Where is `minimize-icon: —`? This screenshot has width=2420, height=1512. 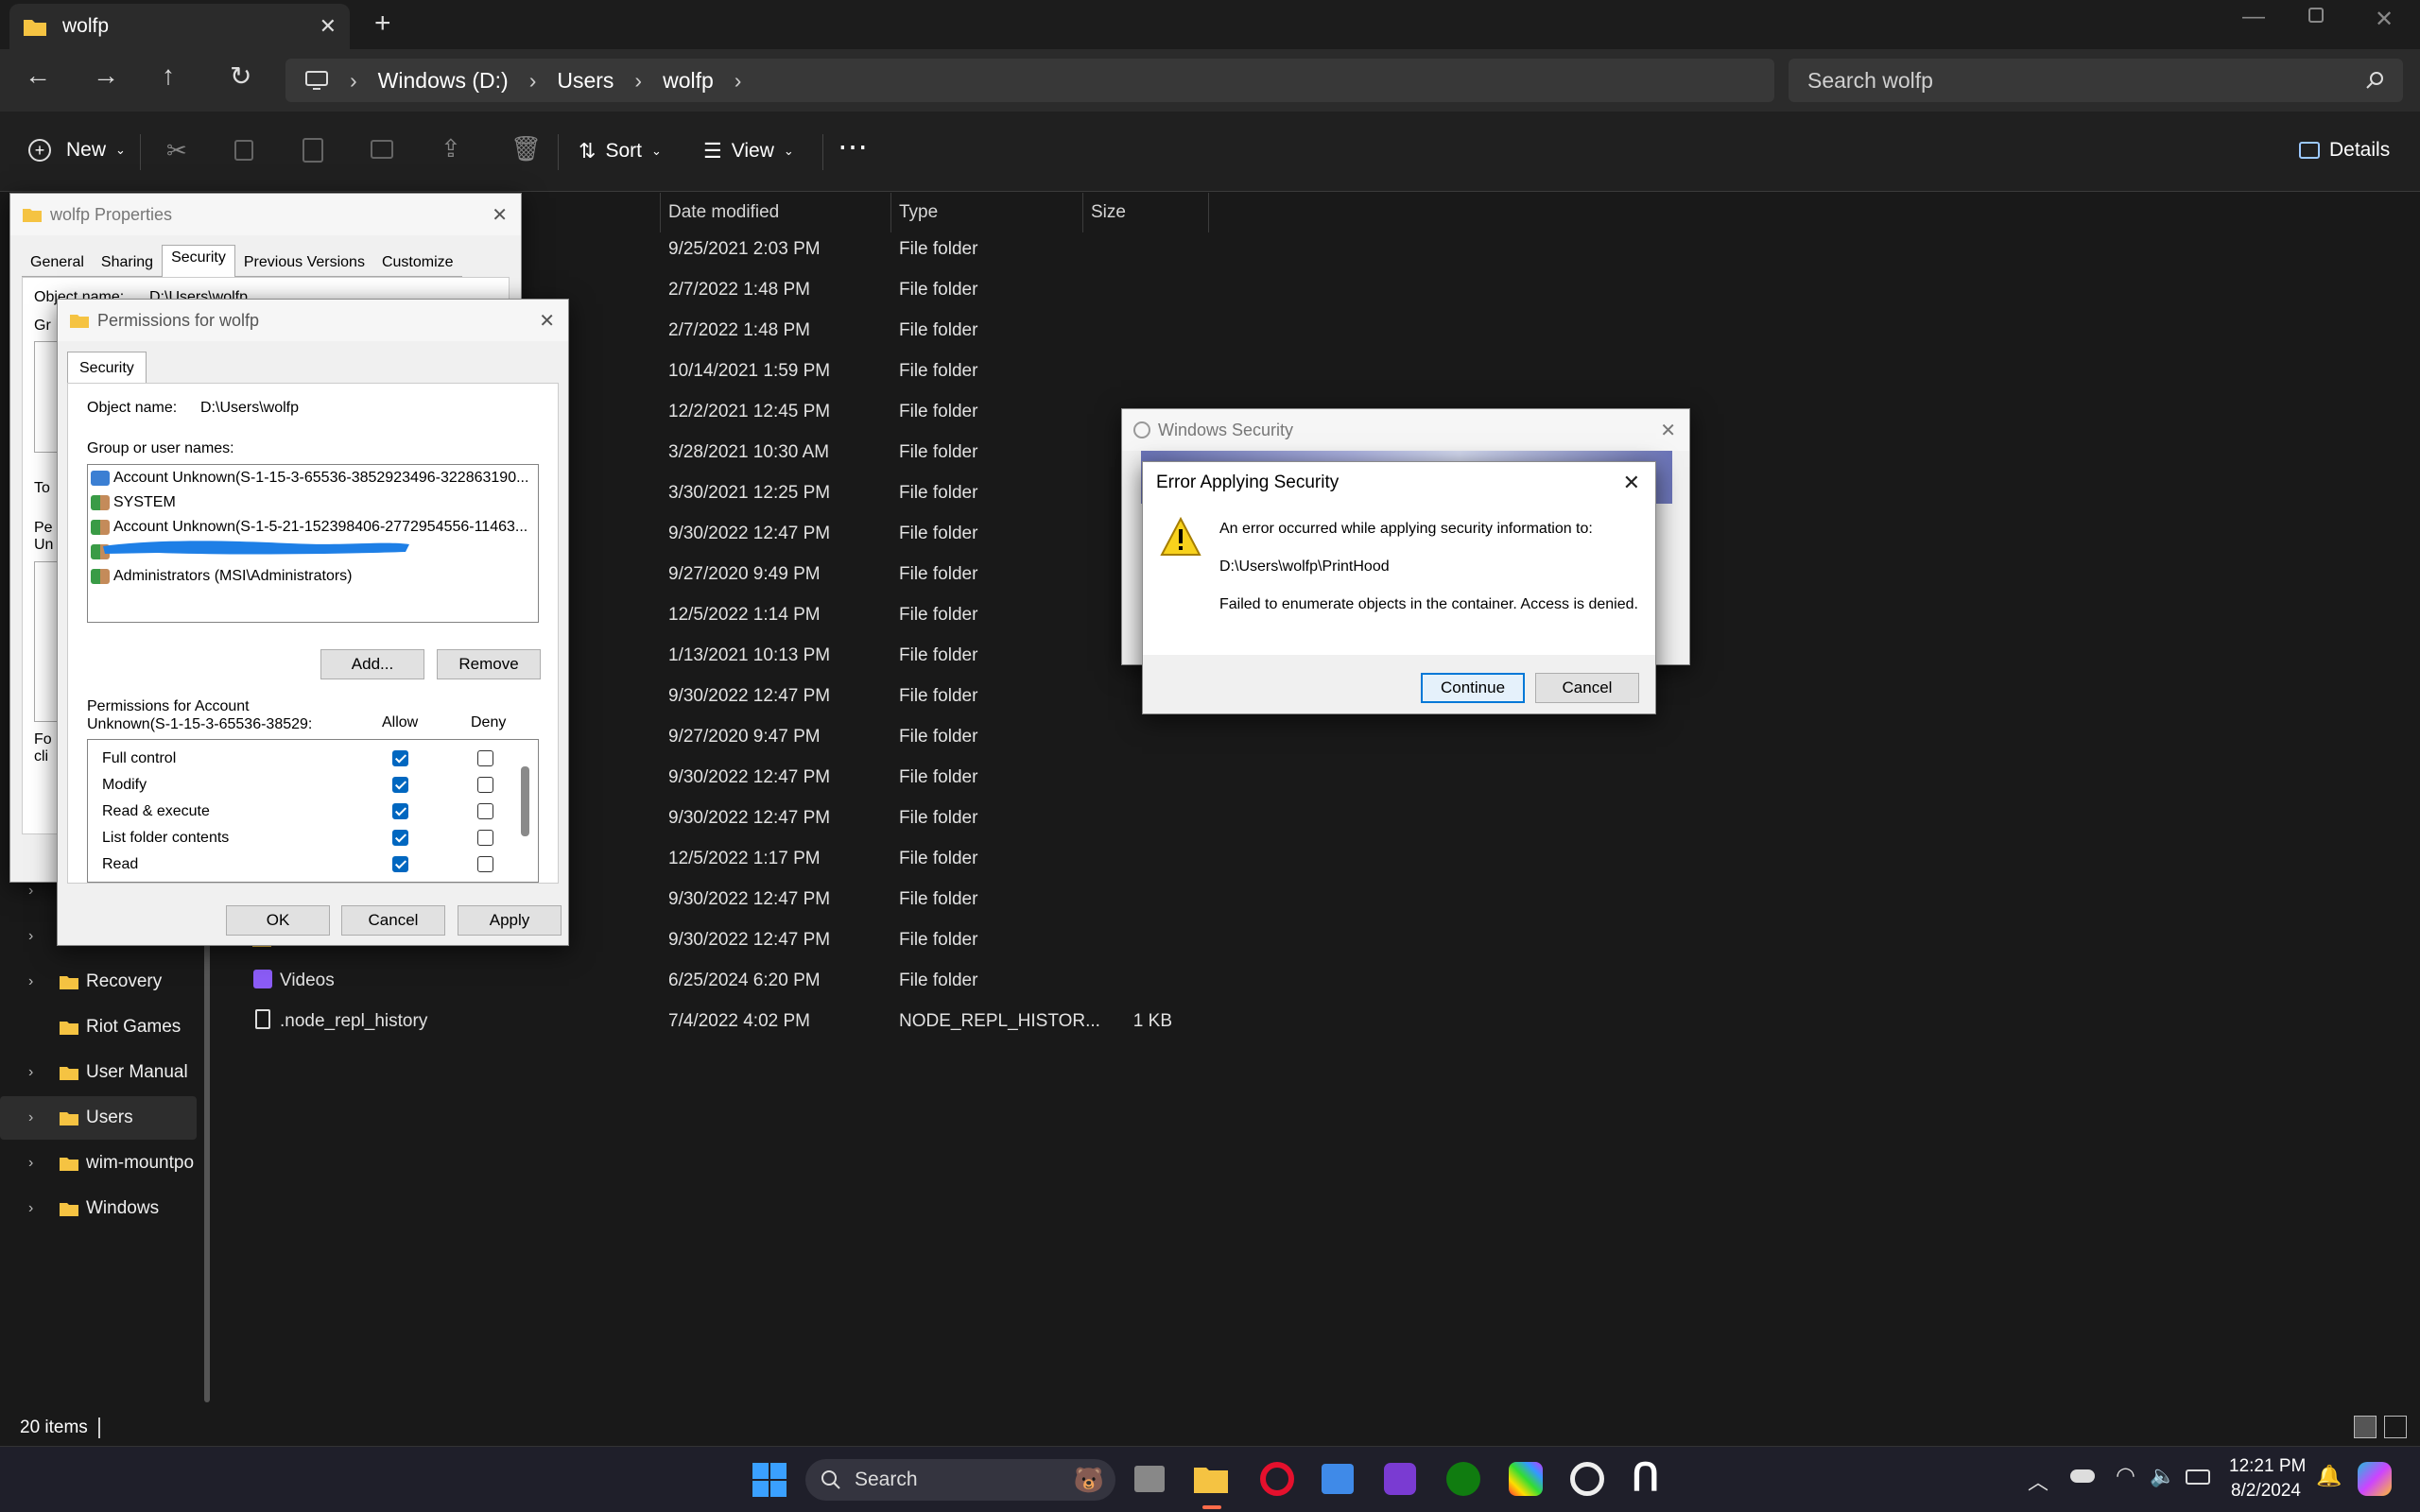 minimize-icon: — is located at coordinates (2253, 17).